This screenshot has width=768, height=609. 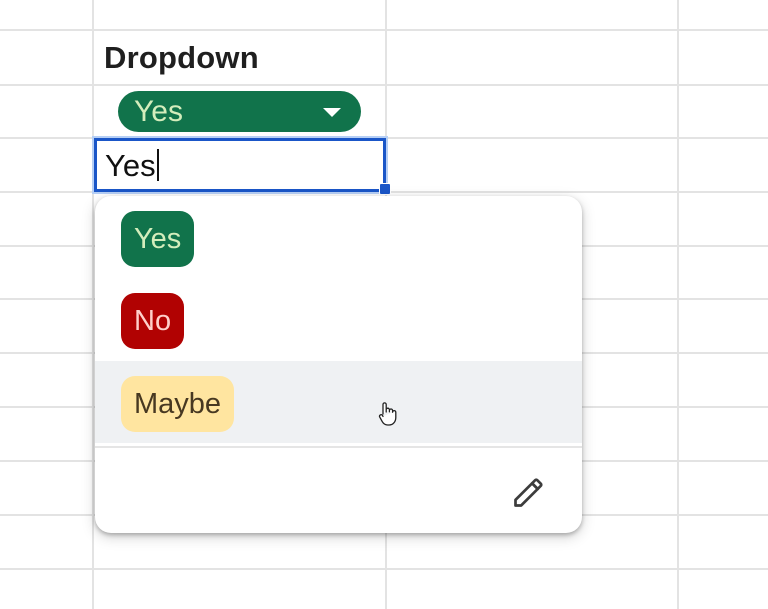 I want to click on dropdown-chip-label: Yes, so click(x=158, y=111).